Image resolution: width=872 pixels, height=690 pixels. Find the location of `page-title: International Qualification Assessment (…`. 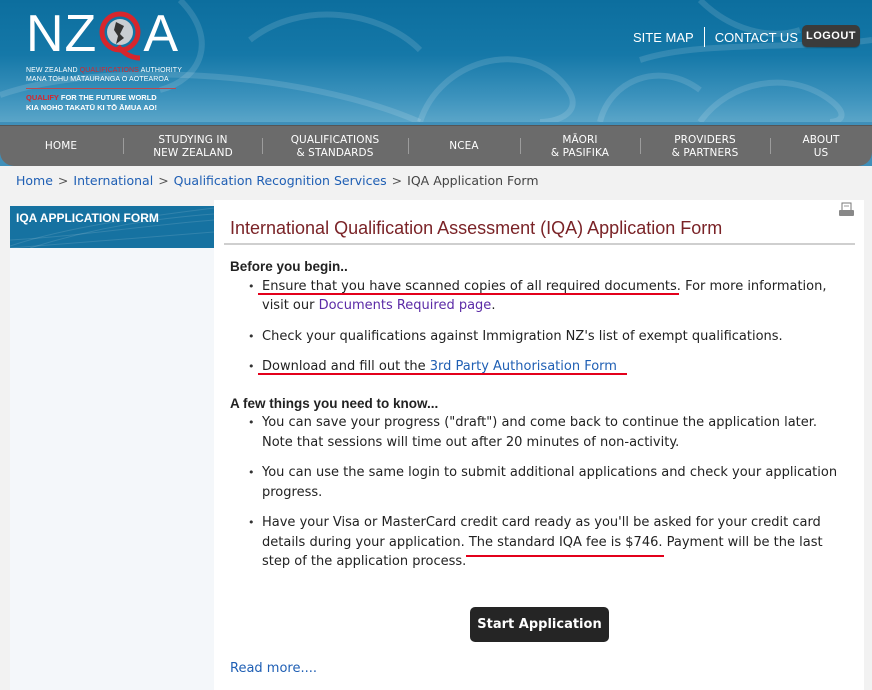

page-title: International Qualification Assessment (… is located at coordinates (476, 228).